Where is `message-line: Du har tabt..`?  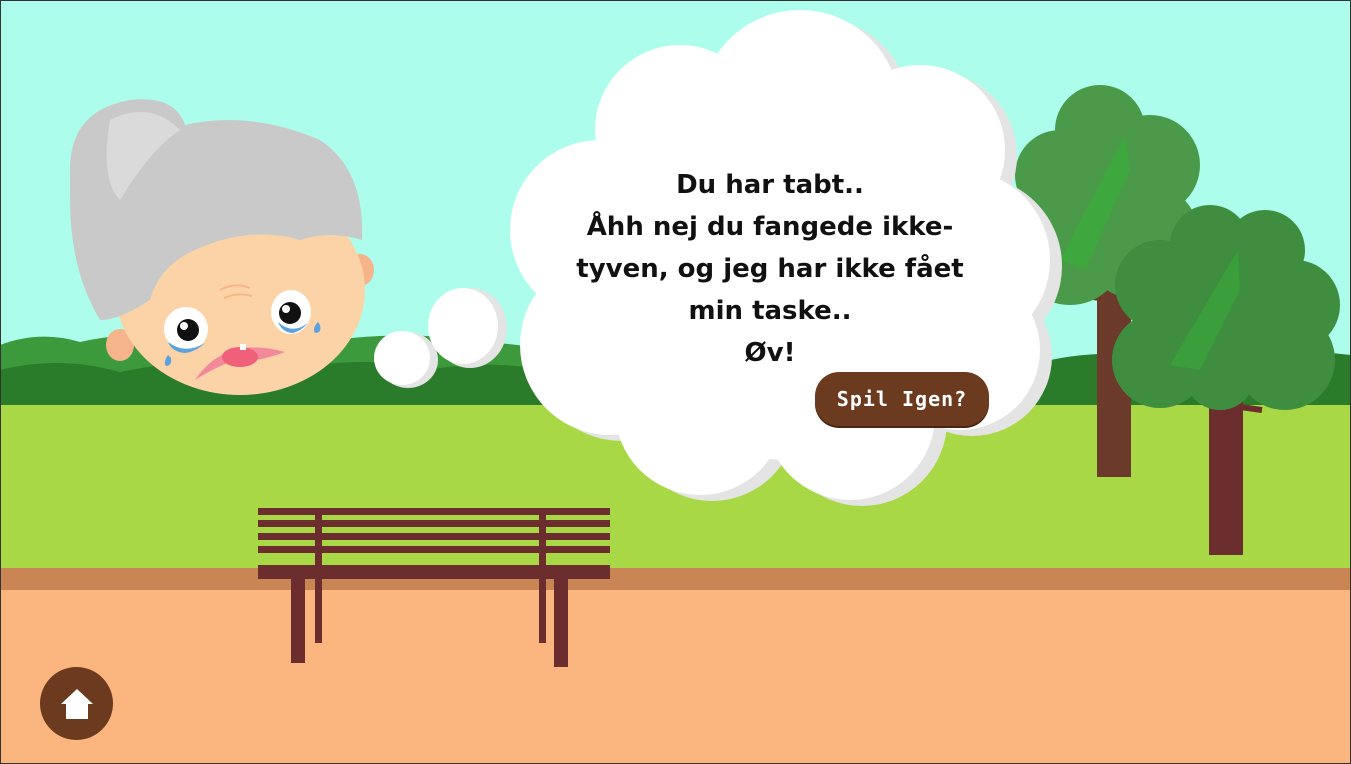 message-line: Du har tabt.. is located at coordinates (770, 185).